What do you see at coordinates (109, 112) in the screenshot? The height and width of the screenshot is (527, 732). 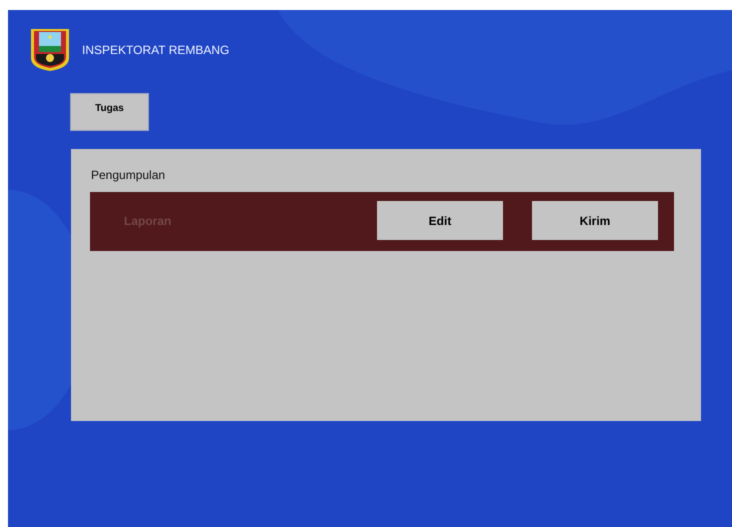 I see `tugas-button: Tugas` at bounding box center [109, 112].